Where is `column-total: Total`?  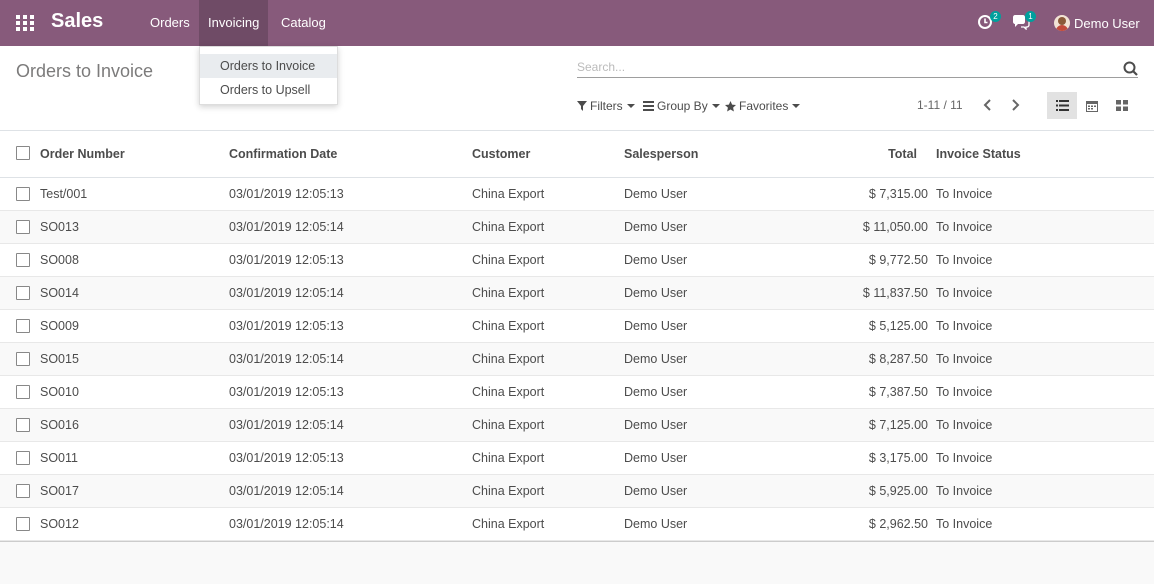
column-total: Total is located at coordinates (888, 154).